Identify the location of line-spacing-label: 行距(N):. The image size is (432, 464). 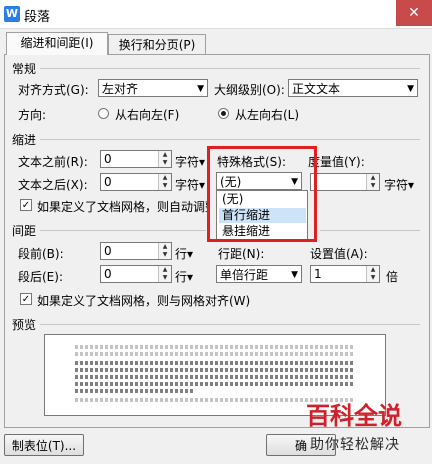
(241, 254).